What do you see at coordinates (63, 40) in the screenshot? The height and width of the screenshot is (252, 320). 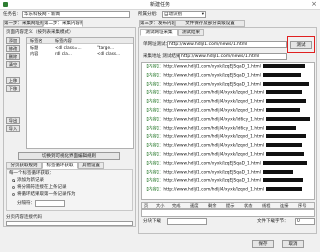 I see `tag-content-header: 标签内容` at bounding box center [63, 40].